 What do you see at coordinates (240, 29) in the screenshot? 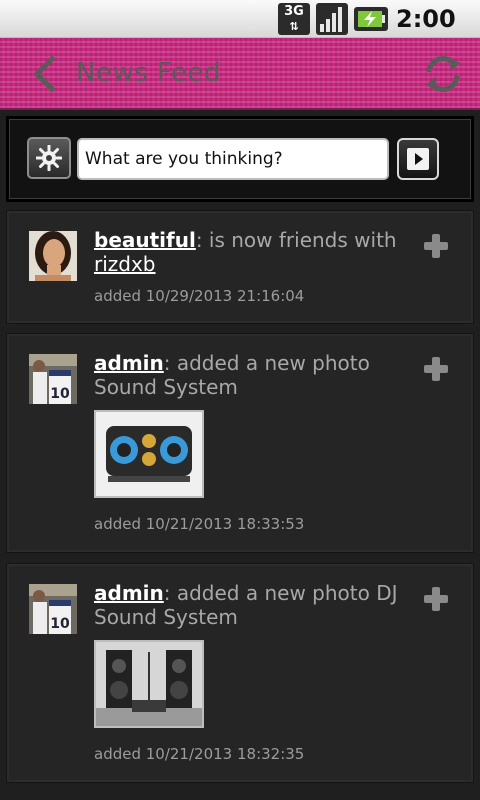
I see `status-bar: 3G ⇅ 2:00 PM` at bounding box center [240, 29].